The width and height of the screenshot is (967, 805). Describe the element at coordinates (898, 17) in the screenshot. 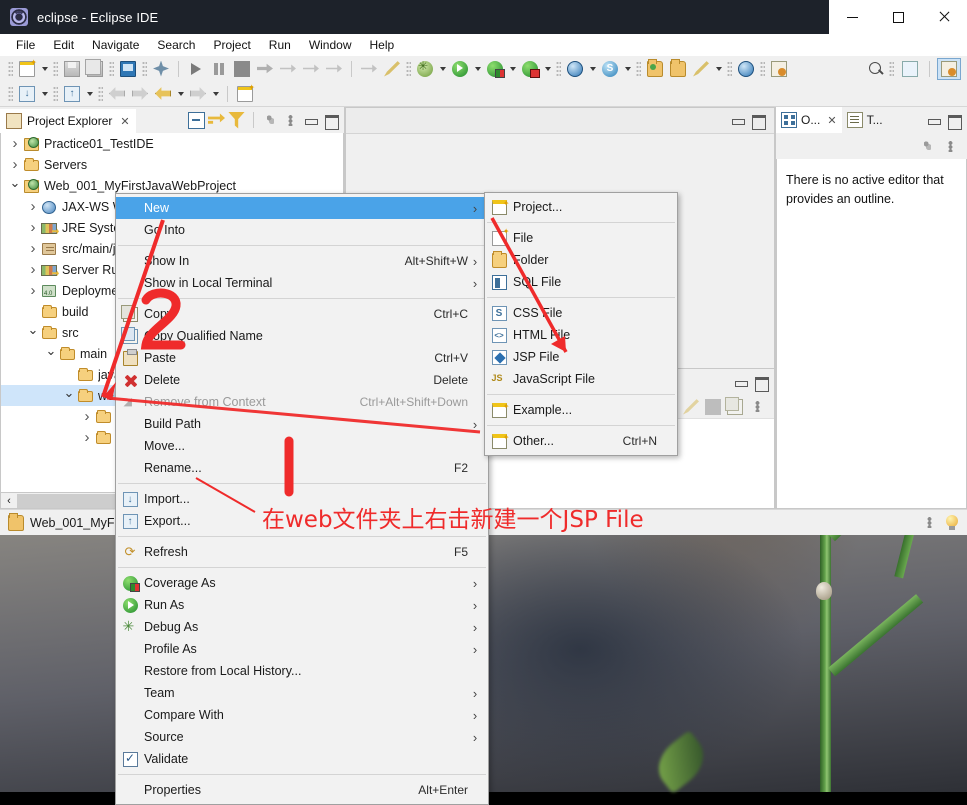

I see `maximize-button` at that location.